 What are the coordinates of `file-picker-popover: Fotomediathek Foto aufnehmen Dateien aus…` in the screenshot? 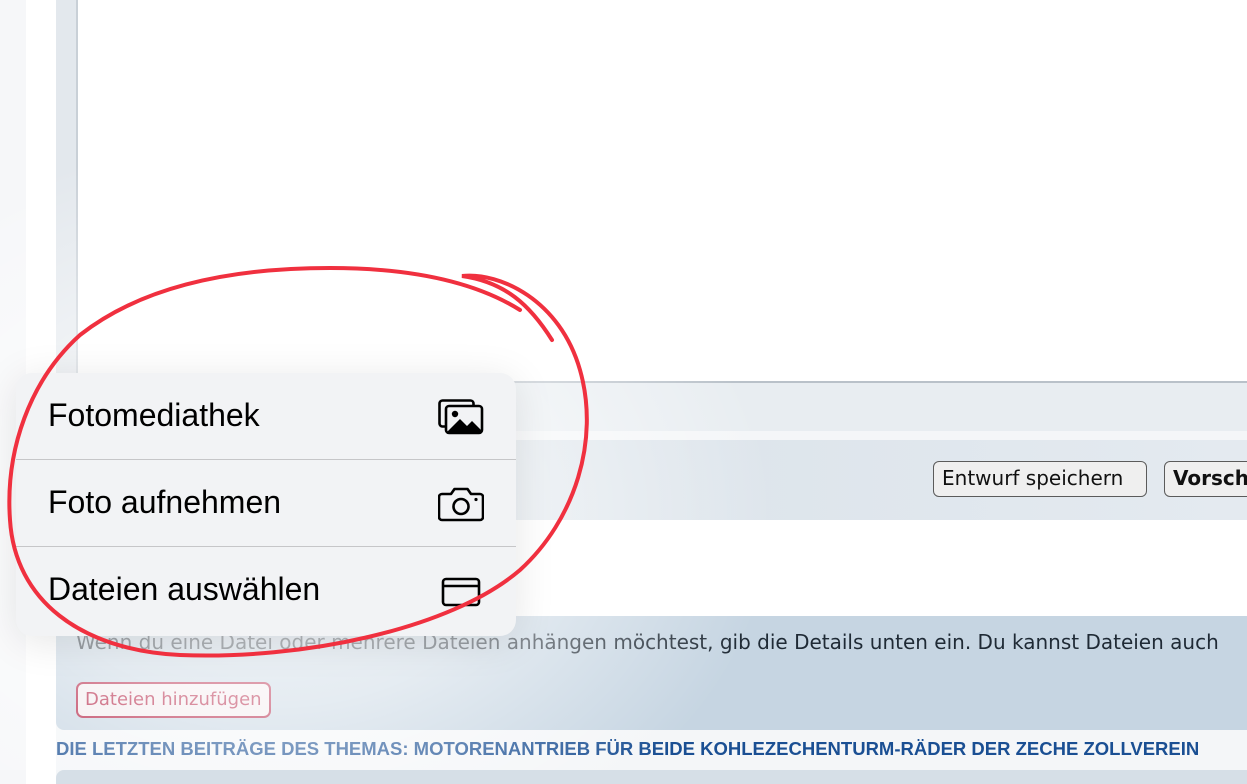 It's located at (266, 504).